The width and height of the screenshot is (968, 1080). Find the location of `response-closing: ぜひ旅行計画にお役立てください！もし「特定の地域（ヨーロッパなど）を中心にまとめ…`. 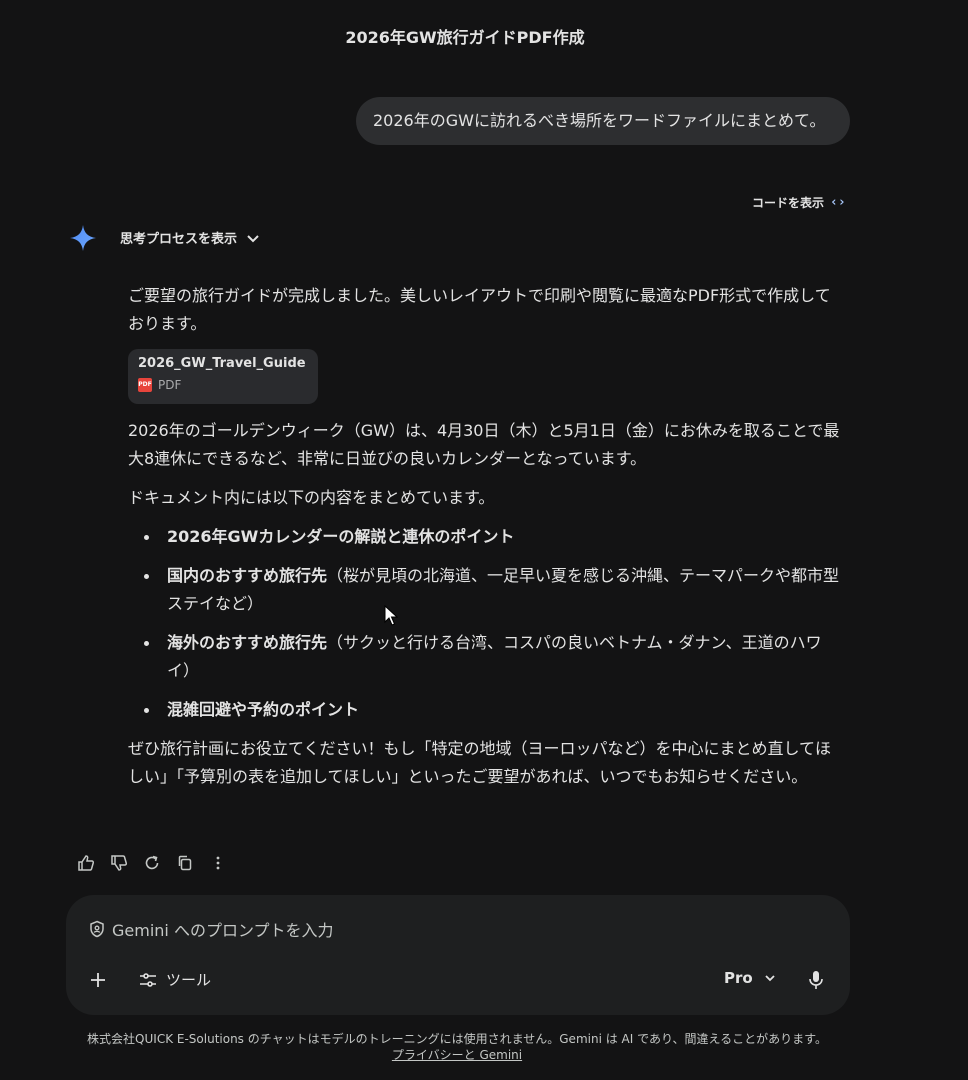

response-closing: ぜひ旅行計画にお役立てください！もし「特定の地域（ヨーロッパなど）を中心にまとめ… is located at coordinates (480, 762).